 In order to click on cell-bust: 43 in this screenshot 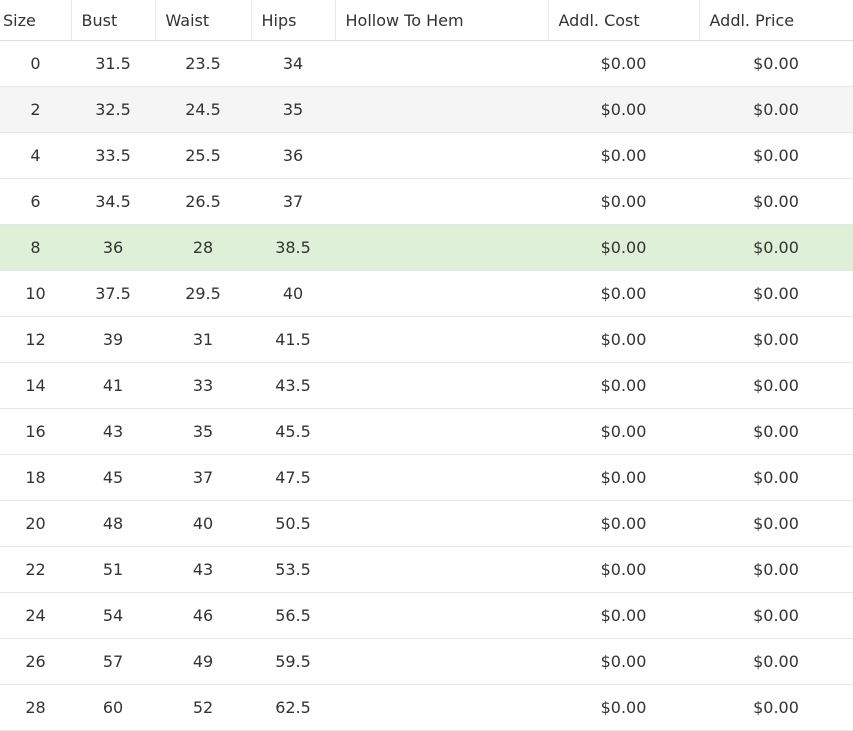, I will do `click(113, 431)`.